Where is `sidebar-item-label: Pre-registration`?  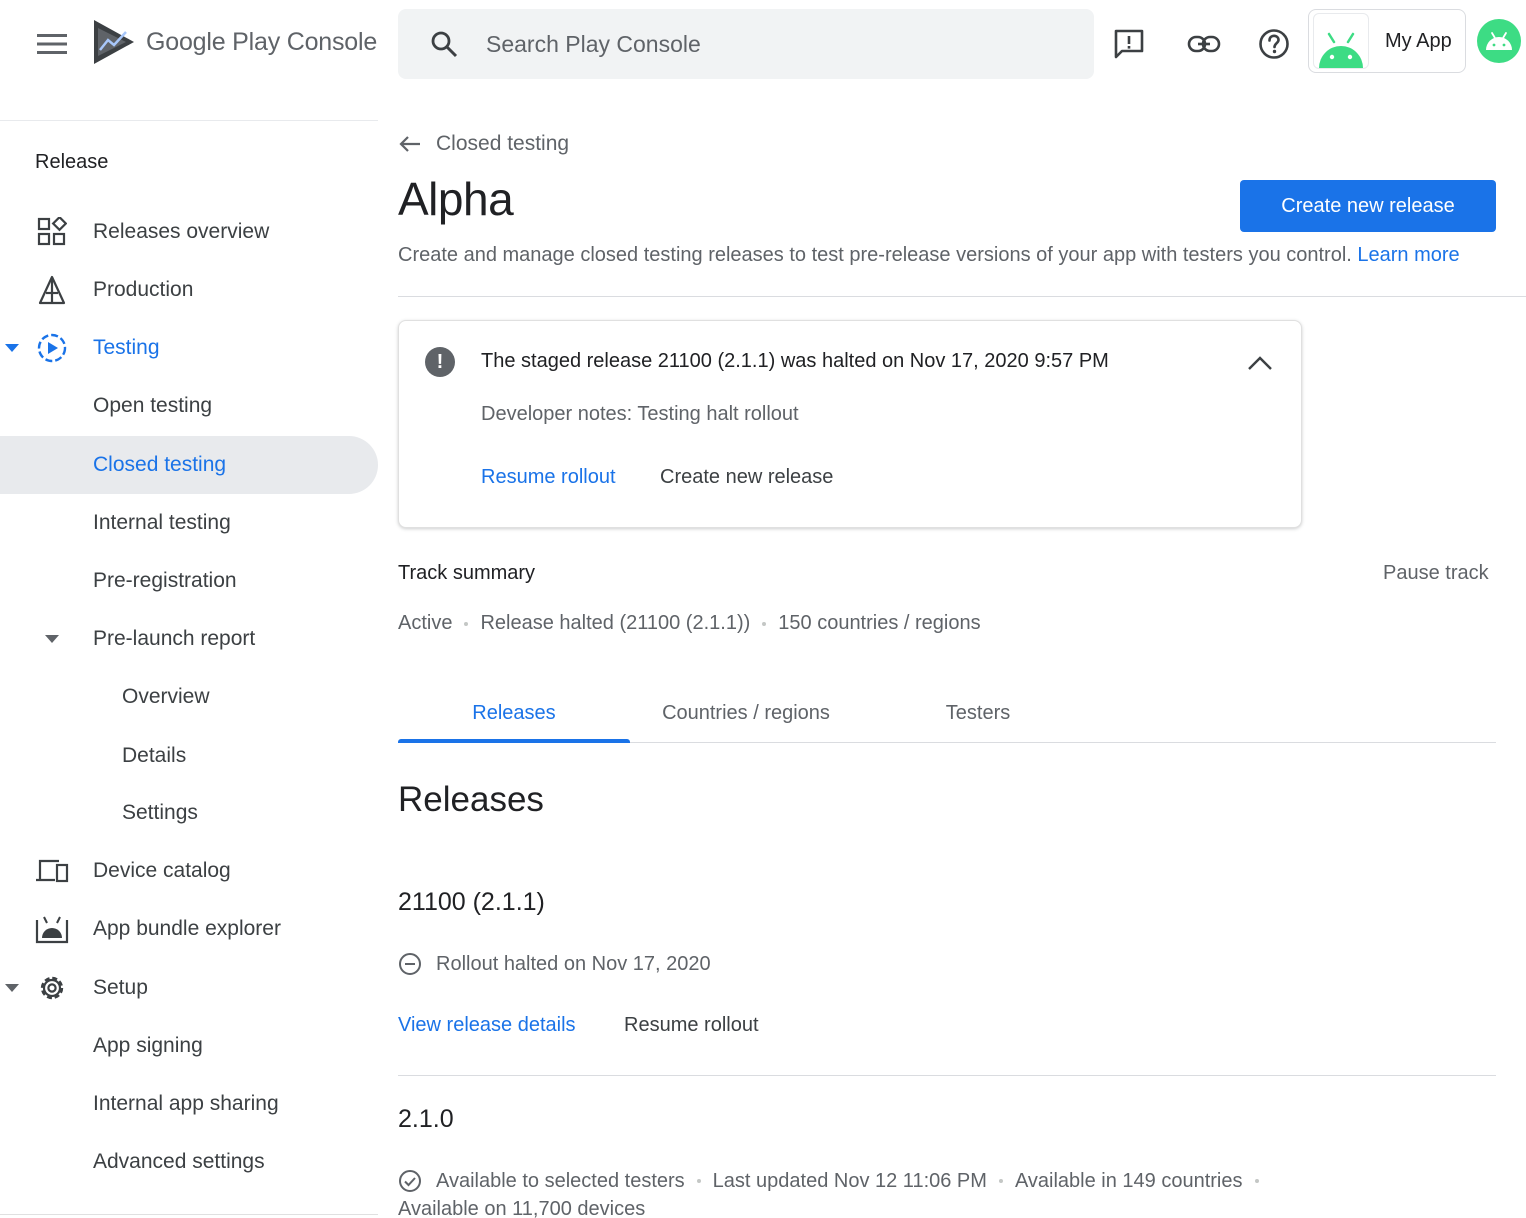
sidebar-item-label: Pre-registration is located at coordinates (165, 580).